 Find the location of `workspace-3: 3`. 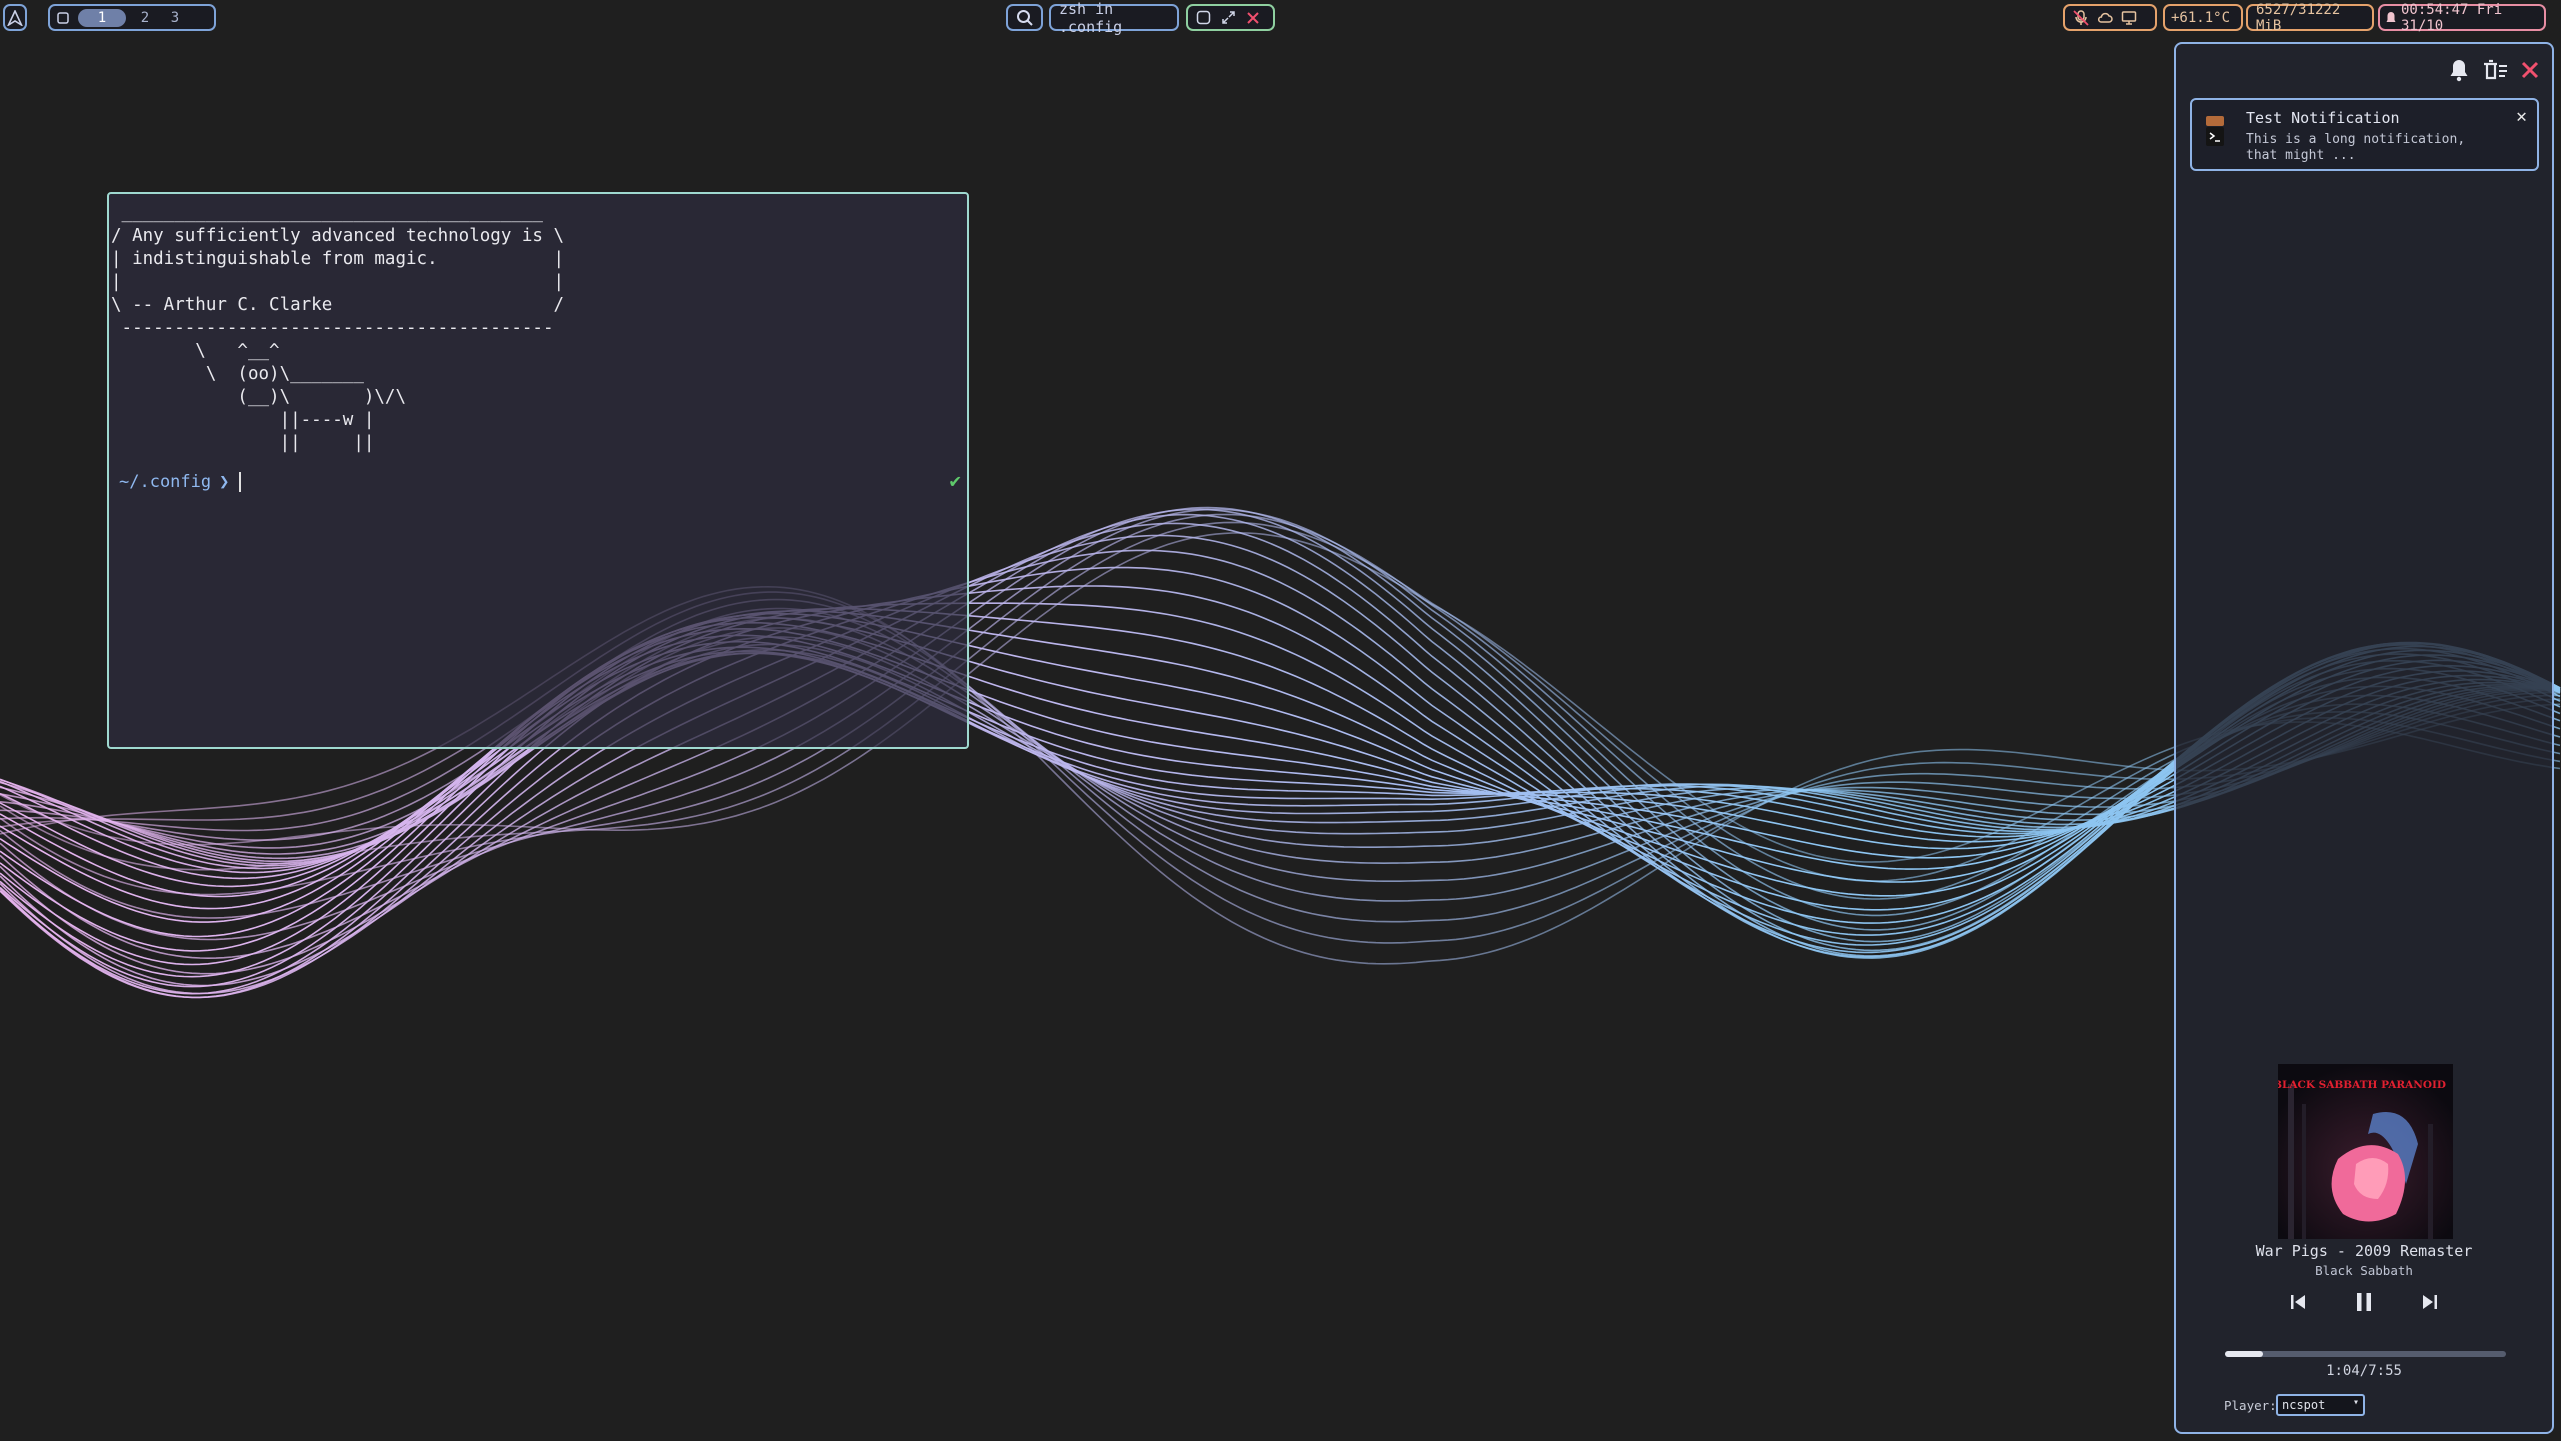

workspace-3: 3 is located at coordinates (175, 18).